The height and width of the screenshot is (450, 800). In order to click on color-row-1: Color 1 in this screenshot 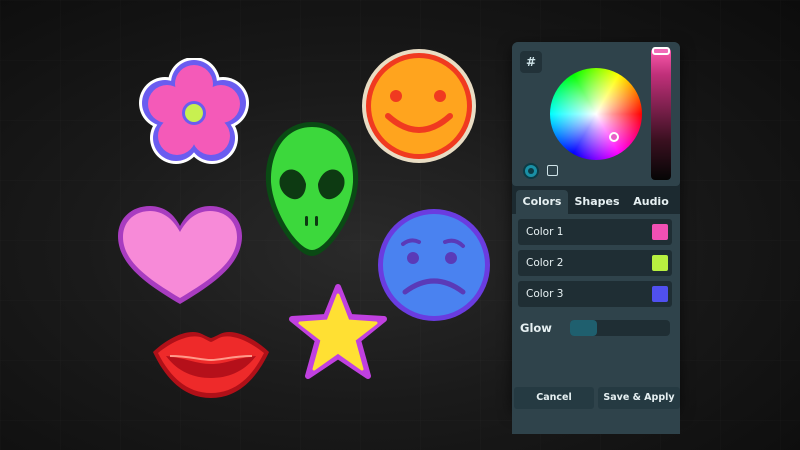, I will do `click(595, 232)`.